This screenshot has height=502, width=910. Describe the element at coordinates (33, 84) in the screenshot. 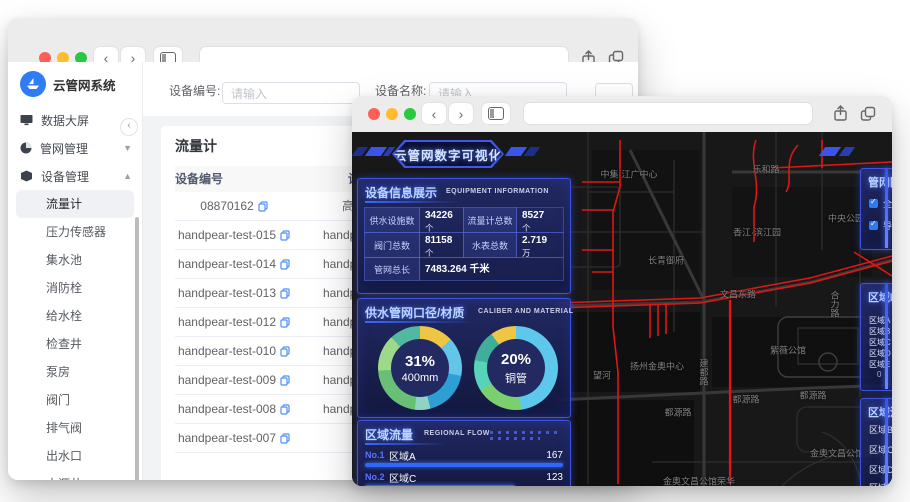

I see `app-logo` at that location.